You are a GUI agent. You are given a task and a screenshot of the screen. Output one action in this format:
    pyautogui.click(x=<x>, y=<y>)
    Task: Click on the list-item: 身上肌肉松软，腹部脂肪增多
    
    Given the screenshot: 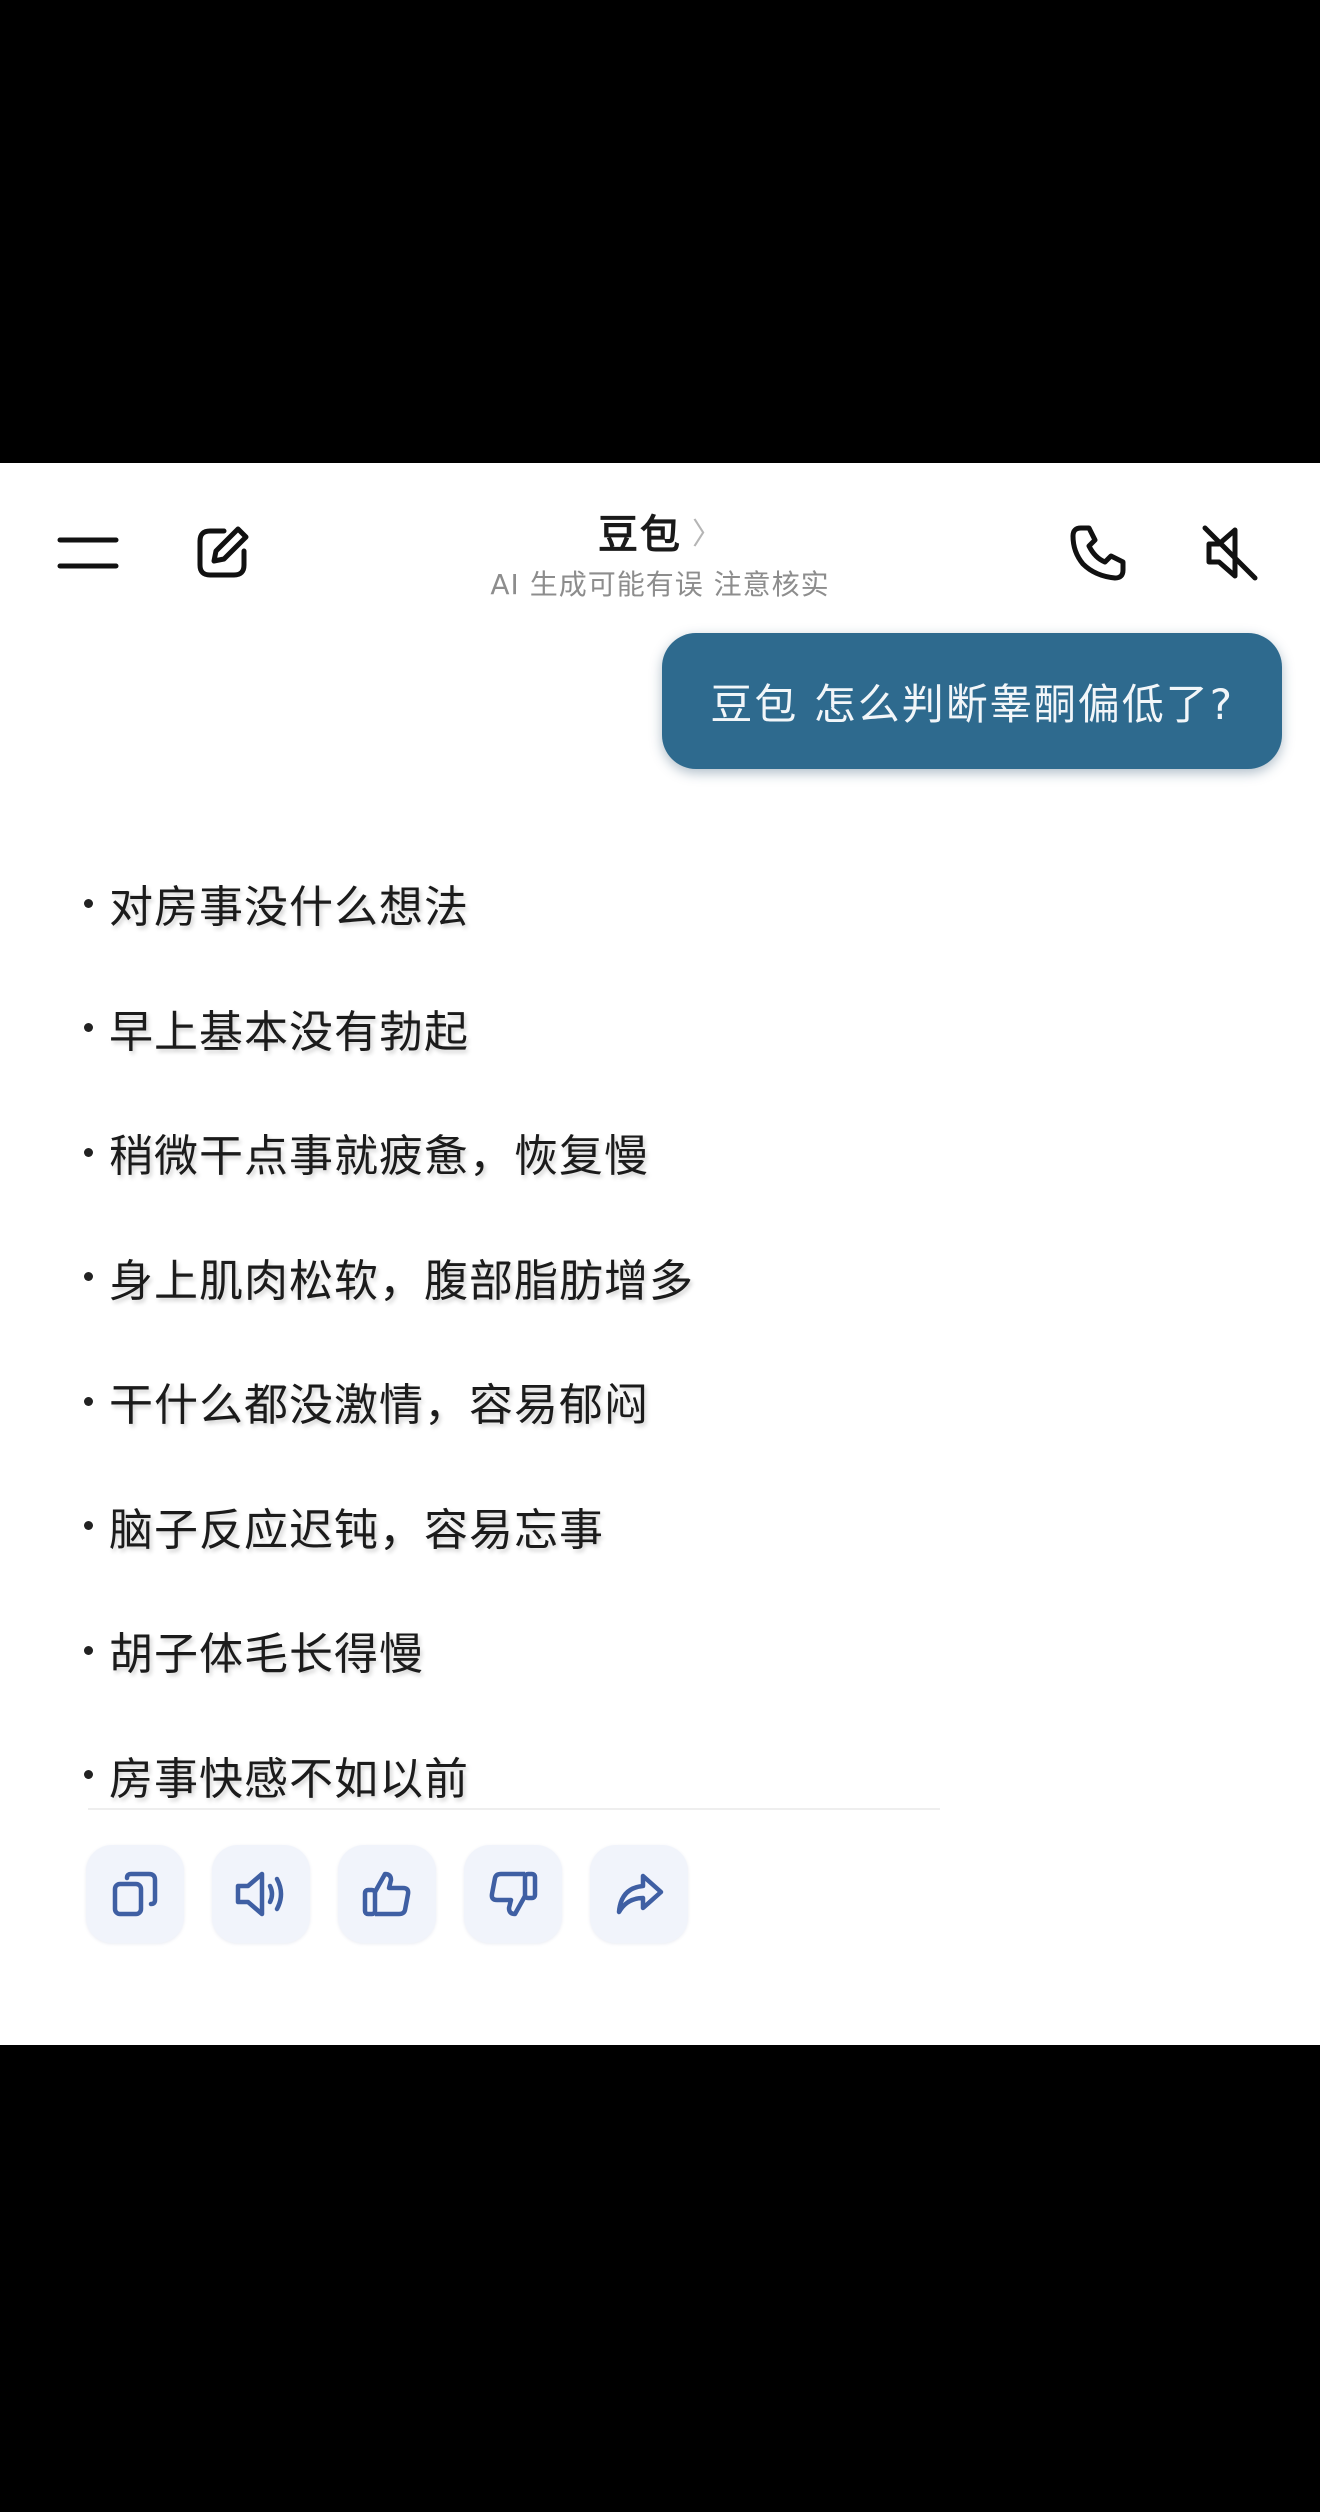 What is the action you would take?
    pyautogui.click(x=514, y=1277)
    